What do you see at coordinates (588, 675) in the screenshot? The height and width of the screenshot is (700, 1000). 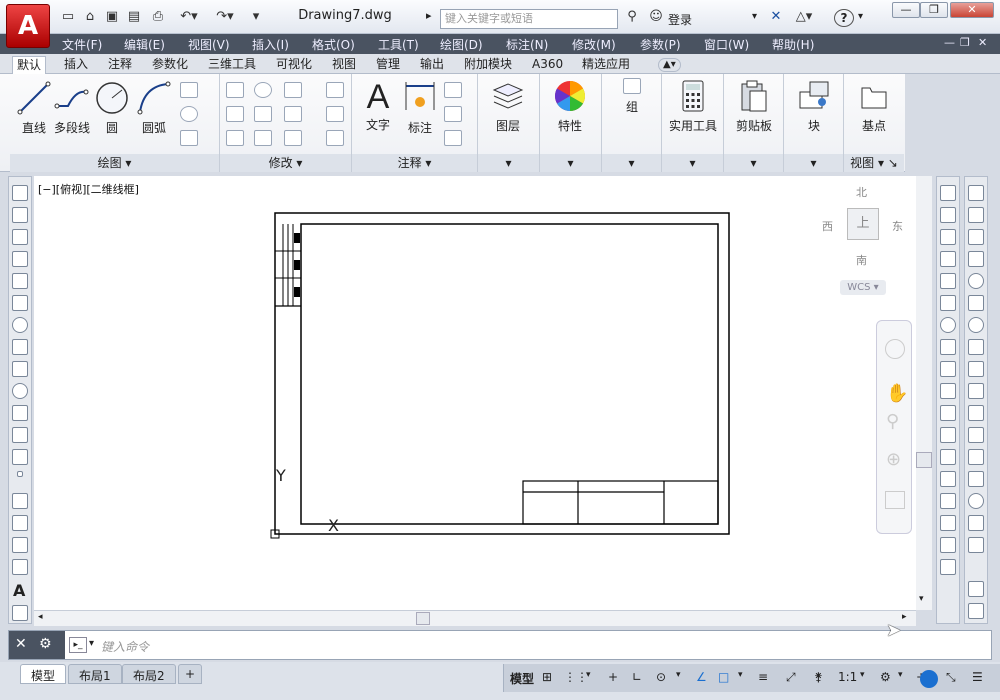 I see `snap-dropdown-icon: ▾` at bounding box center [588, 675].